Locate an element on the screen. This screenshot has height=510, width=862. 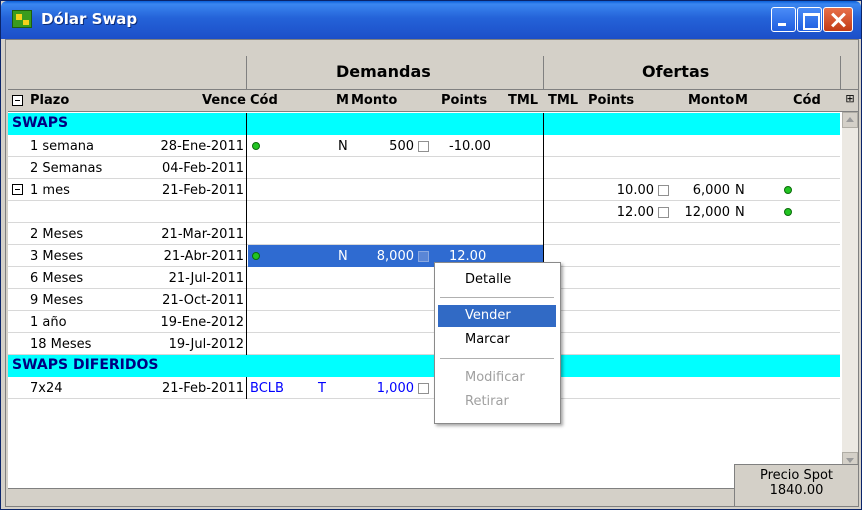
table-row: 18 Meses 19-Jul-2012 is located at coordinates (424, 344).